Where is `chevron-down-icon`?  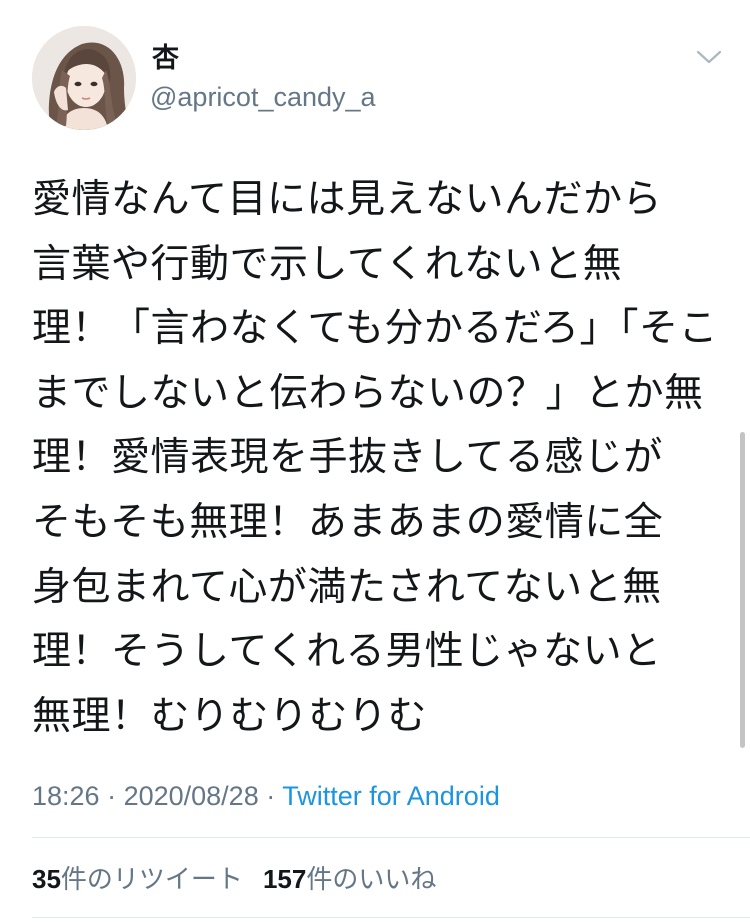 chevron-down-icon is located at coordinates (709, 57).